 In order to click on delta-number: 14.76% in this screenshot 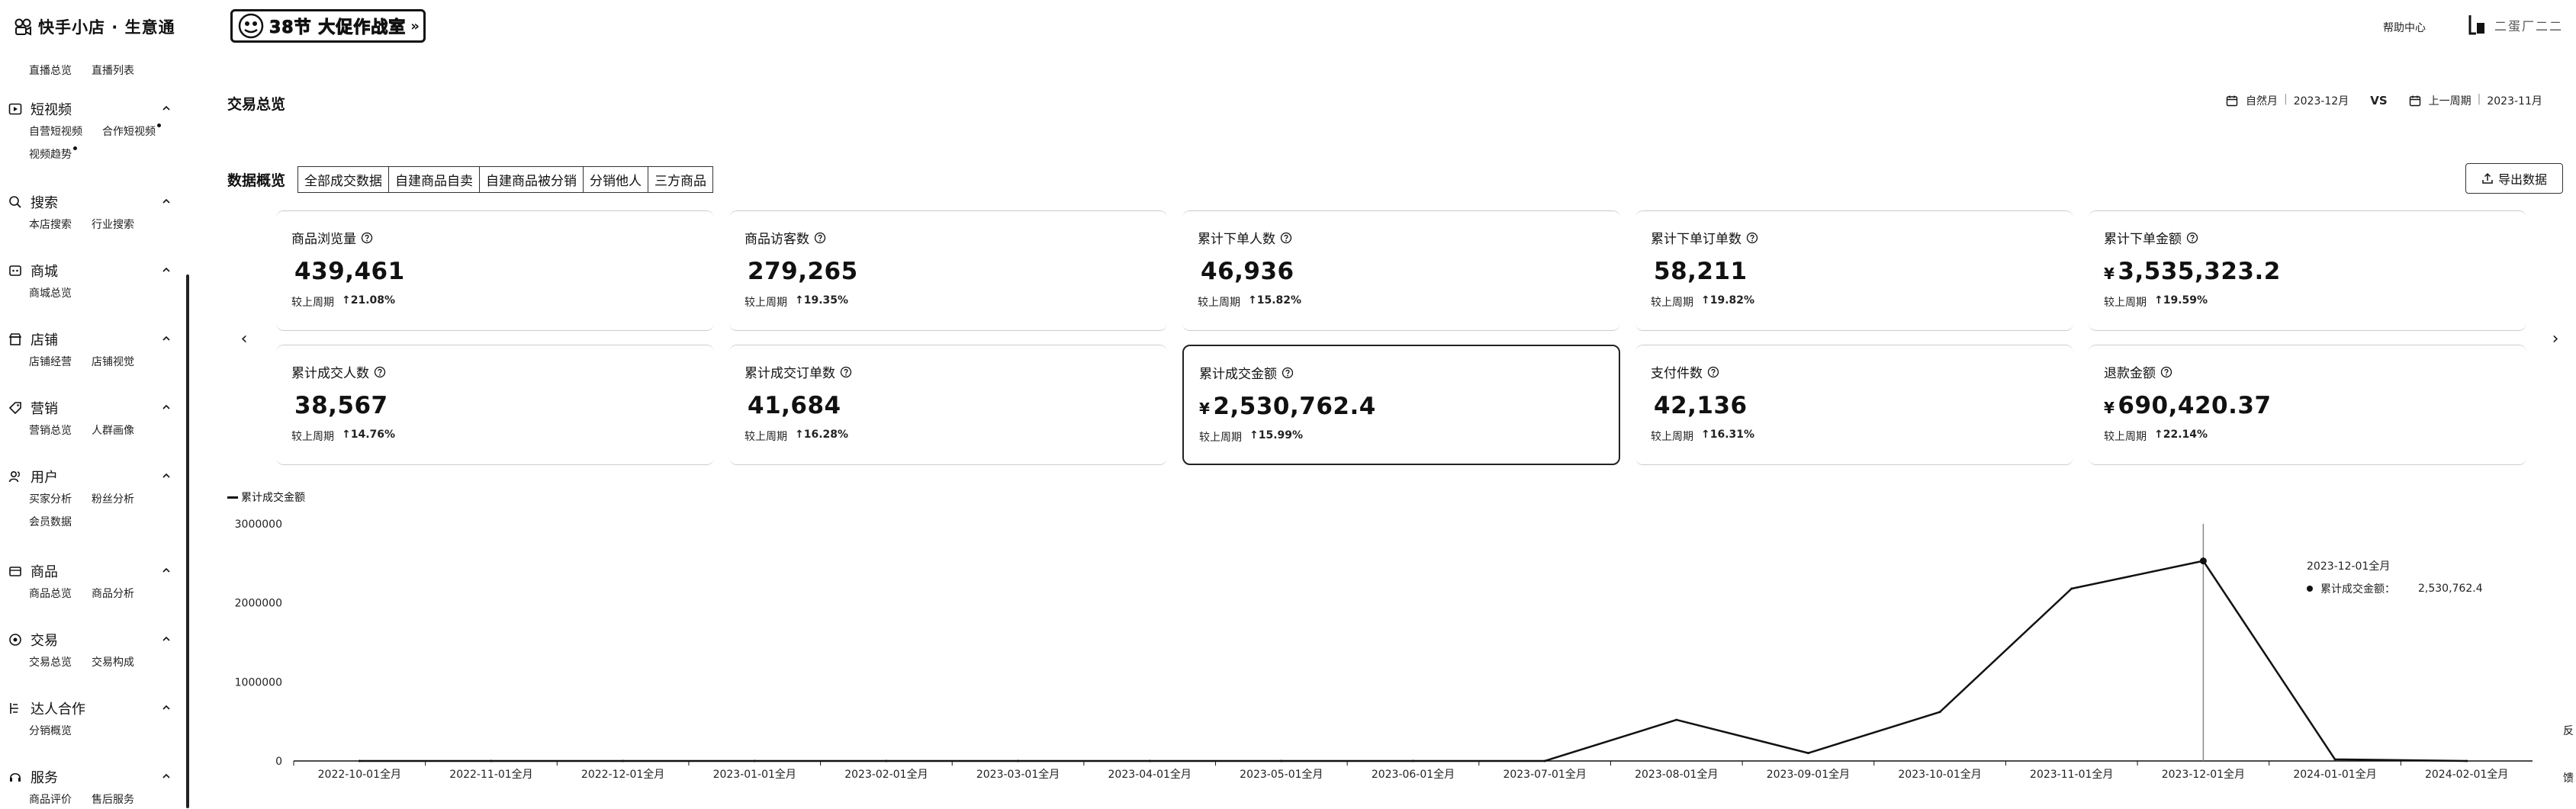, I will do `click(373, 435)`.